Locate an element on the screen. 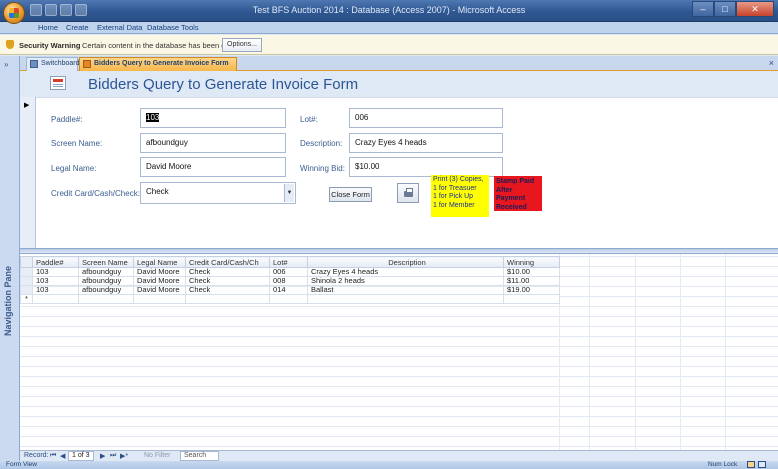  column-header-legal-name: Legal Name is located at coordinates (159, 262).